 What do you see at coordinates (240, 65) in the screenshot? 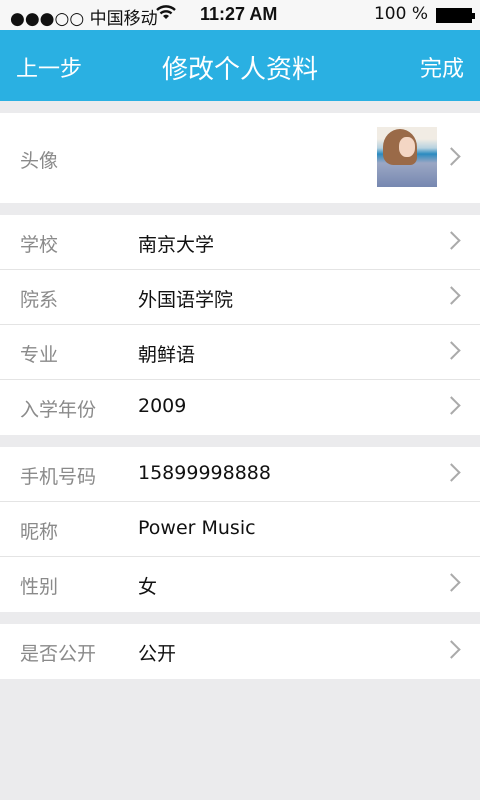
I see `nav-bar: 上一步 修改个人资料 完成` at bounding box center [240, 65].